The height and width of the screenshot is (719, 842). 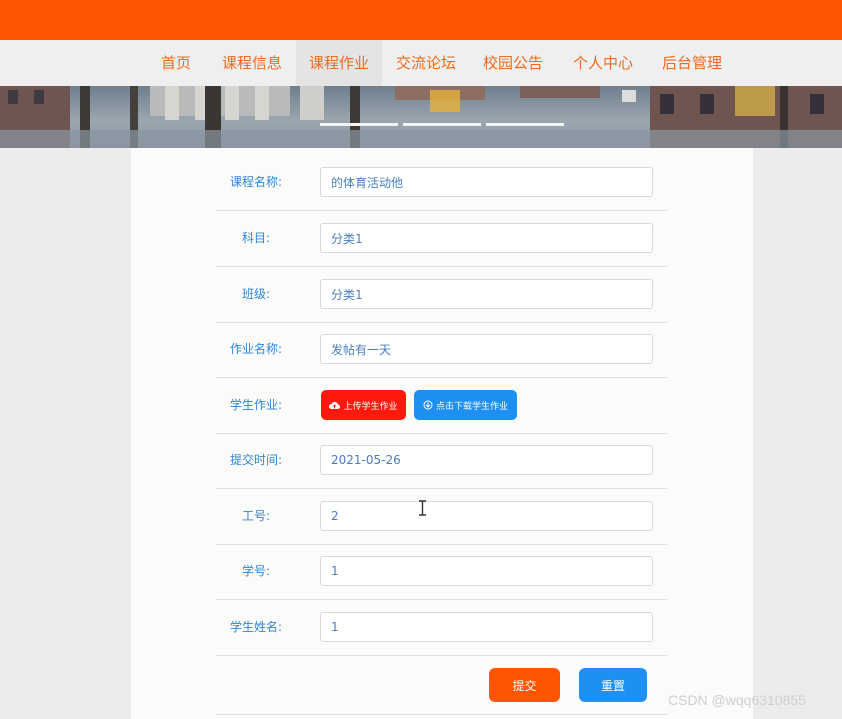 What do you see at coordinates (428, 405) in the screenshot?
I see `download-circle-icon` at bounding box center [428, 405].